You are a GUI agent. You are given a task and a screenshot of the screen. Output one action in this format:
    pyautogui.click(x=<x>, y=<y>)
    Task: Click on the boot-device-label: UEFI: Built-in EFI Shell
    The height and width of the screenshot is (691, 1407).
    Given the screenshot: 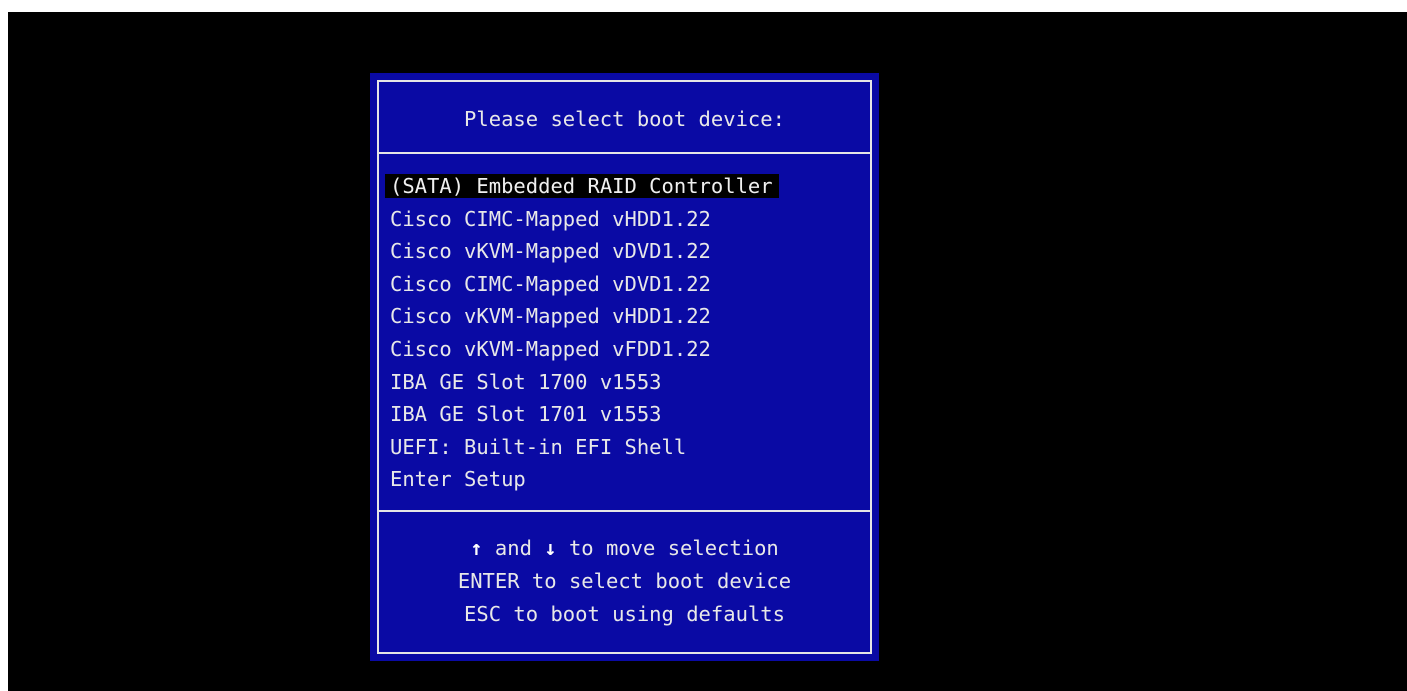 What is the action you would take?
    pyautogui.click(x=538, y=446)
    